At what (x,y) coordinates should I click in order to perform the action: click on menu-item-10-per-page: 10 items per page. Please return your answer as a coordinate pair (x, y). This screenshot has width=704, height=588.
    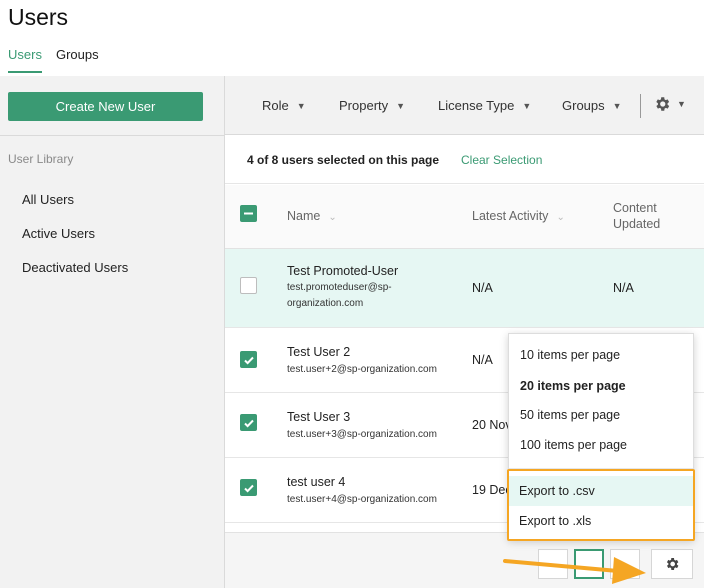
    Looking at the image, I should click on (570, 355).